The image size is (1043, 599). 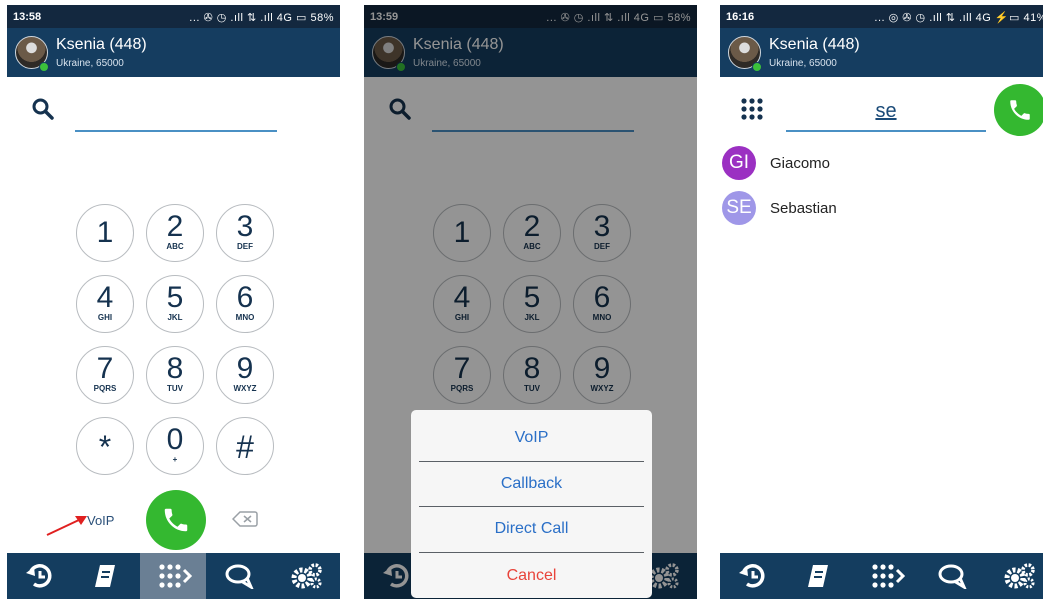 I want to click on key-letters: DEF, so click(x=245, y=246).